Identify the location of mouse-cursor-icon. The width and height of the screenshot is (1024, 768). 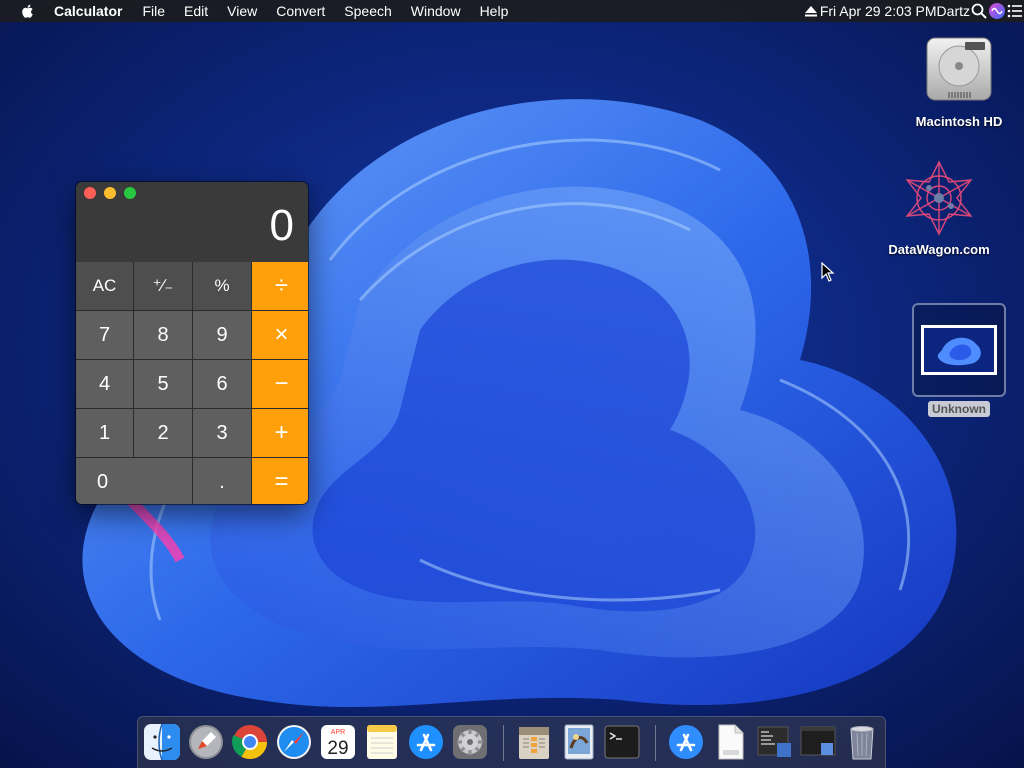
(828, 272).